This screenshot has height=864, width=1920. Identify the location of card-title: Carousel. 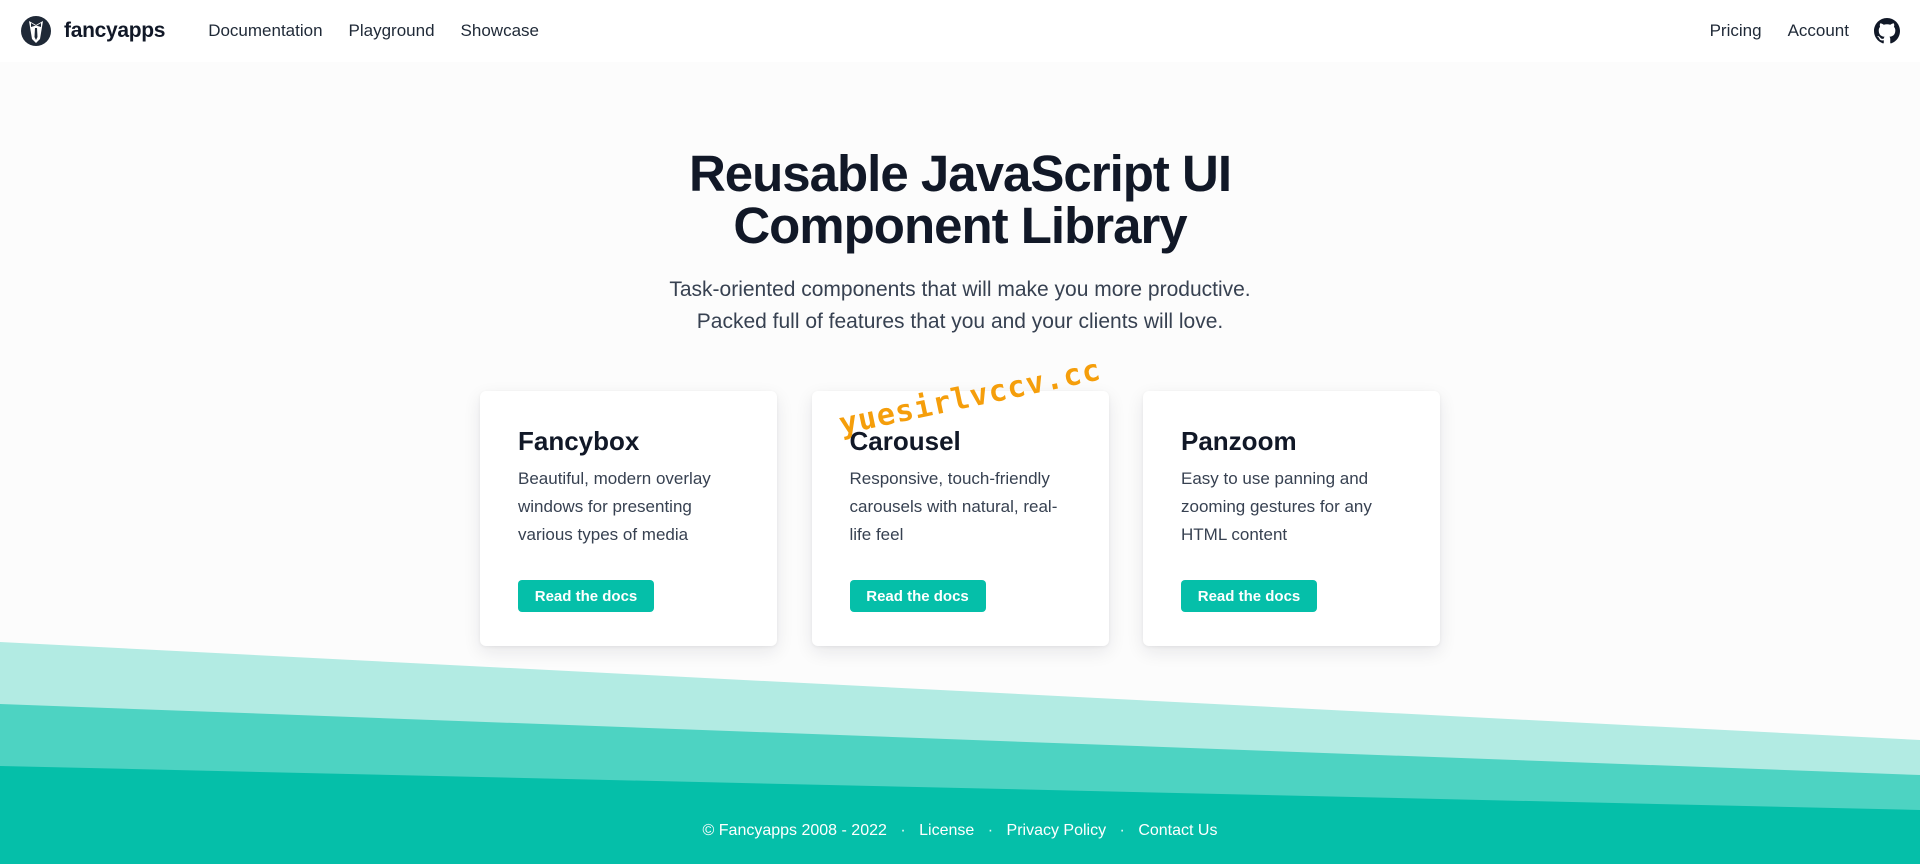
(905, 441).